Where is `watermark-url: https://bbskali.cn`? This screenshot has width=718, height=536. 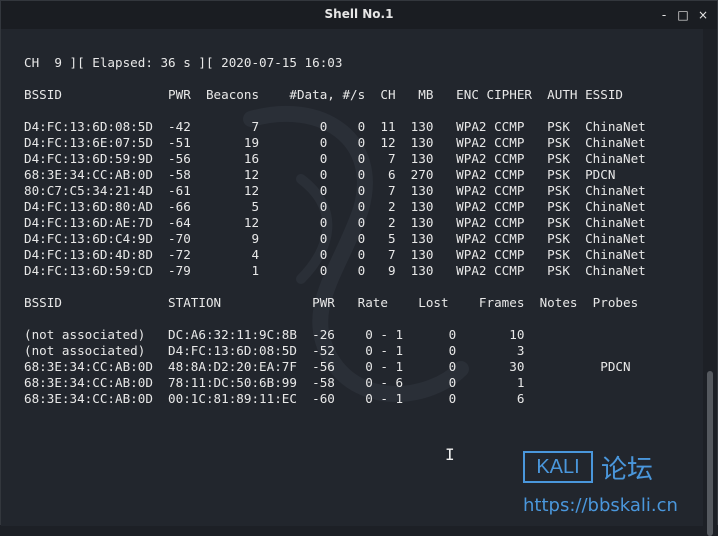
watermark-url: https://bbskali.cn is located at coordinates (600, 505).